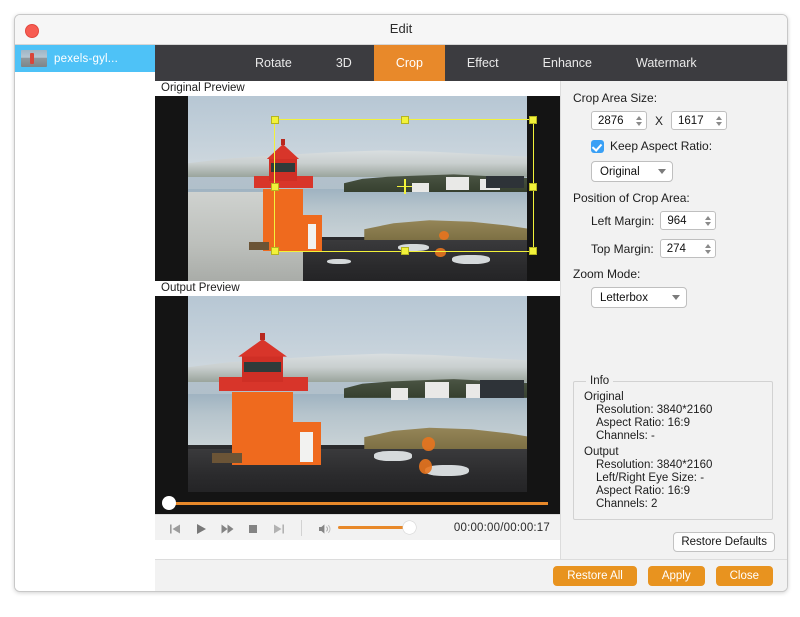 The image size is (800, 617). I want to click on top-margin-stepper: 274, so click(687, 248).